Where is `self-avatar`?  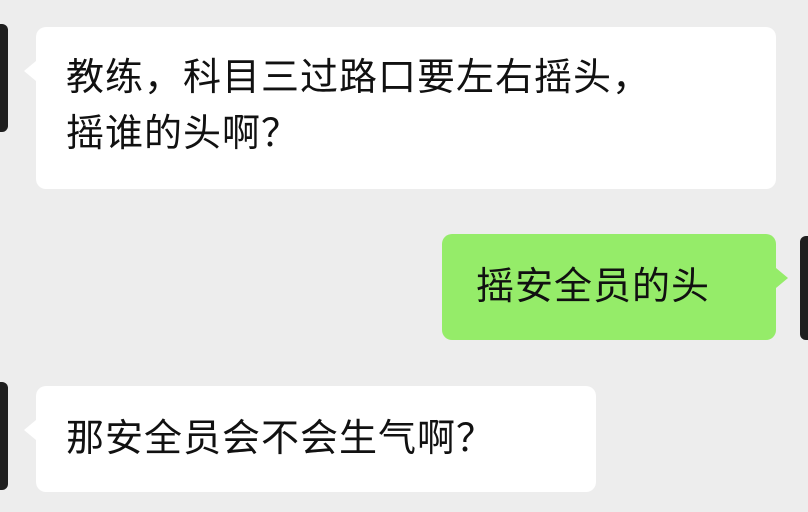
self-avatar is located at coordinates (804, 288).